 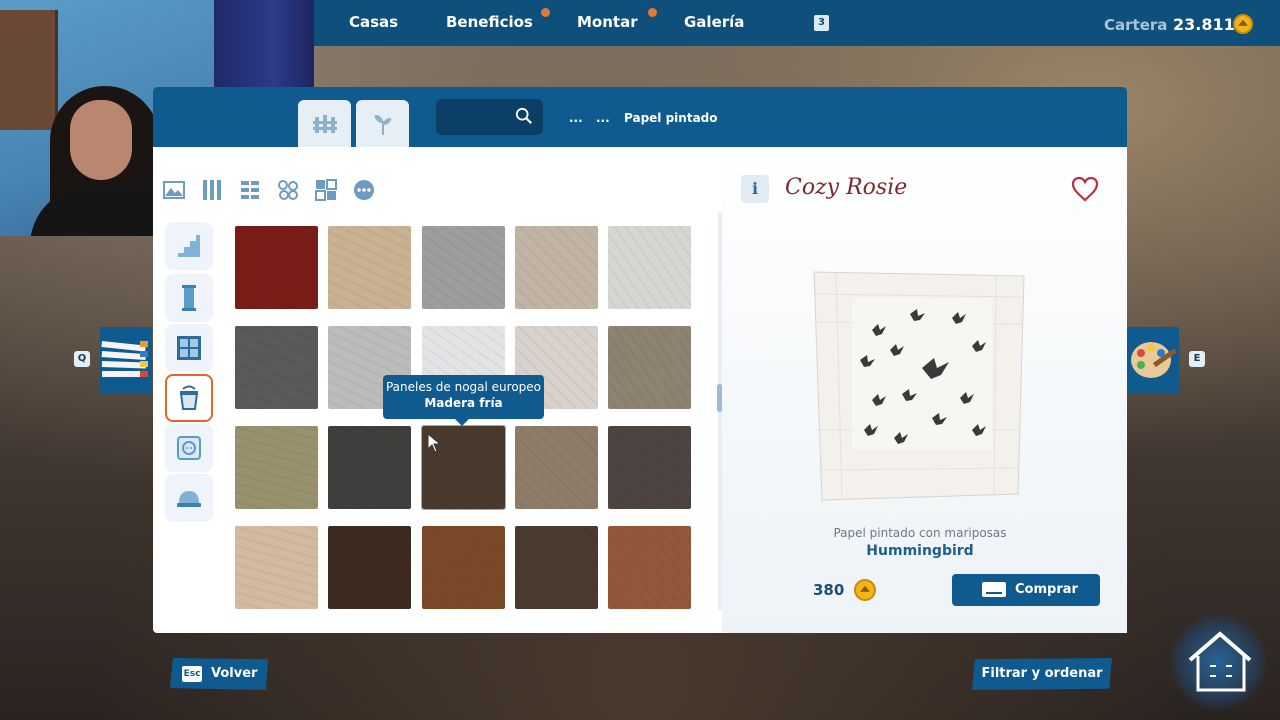 I want to click on sidebar-item-windows, so click(x=189, y=348).